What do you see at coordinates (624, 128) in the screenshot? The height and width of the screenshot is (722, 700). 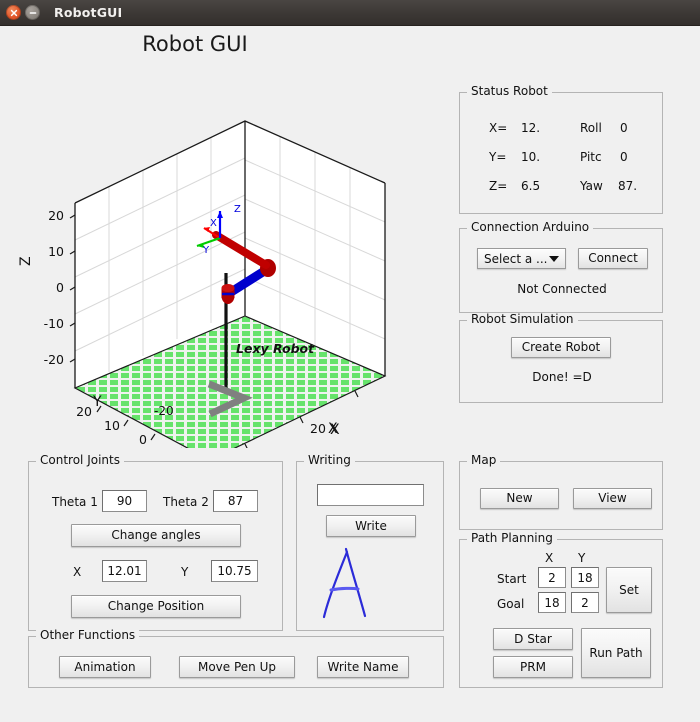 I see `status-roll-value: 0` at bounding box center [624, 128].